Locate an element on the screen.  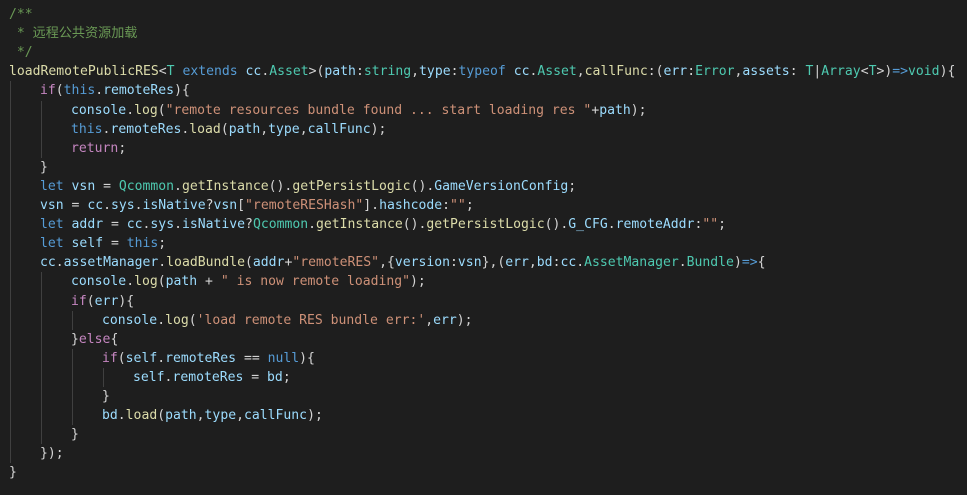
code-token: getInstance is located at coordinates (225, 186).